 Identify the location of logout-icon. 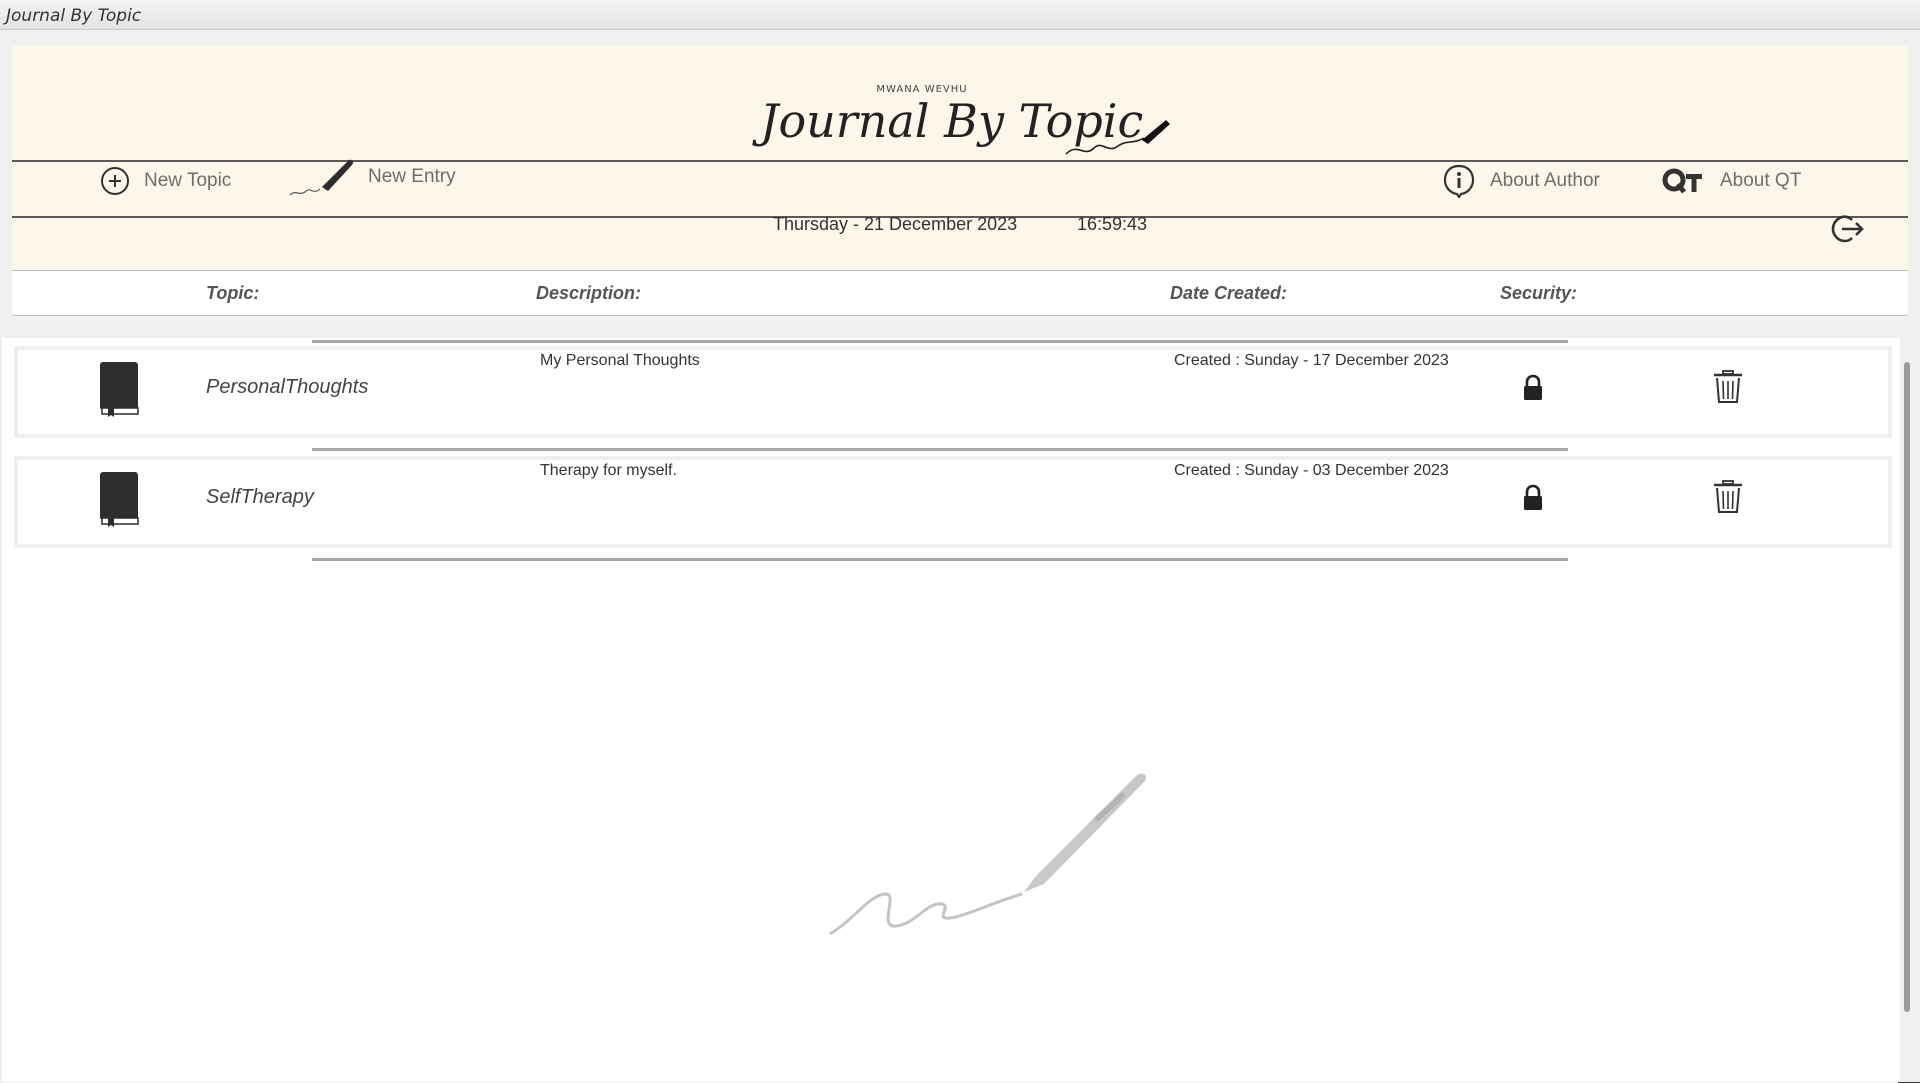
(1848, 230).